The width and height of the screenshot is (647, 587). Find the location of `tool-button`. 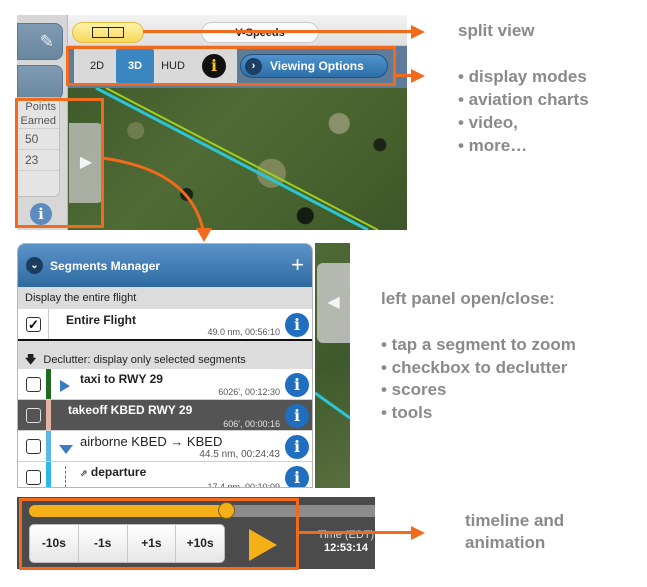

tool-button is located at coordinates (40, 82).